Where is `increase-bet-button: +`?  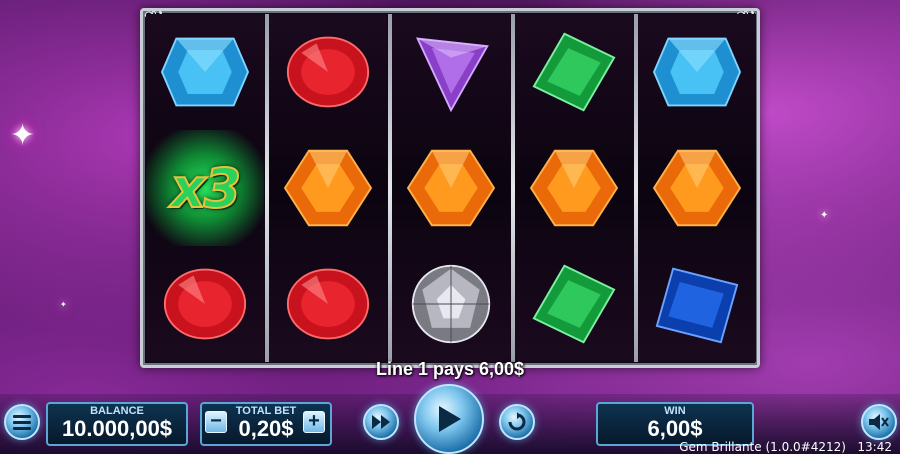
increase-bet-button: + is located at coordinates (314, 422).